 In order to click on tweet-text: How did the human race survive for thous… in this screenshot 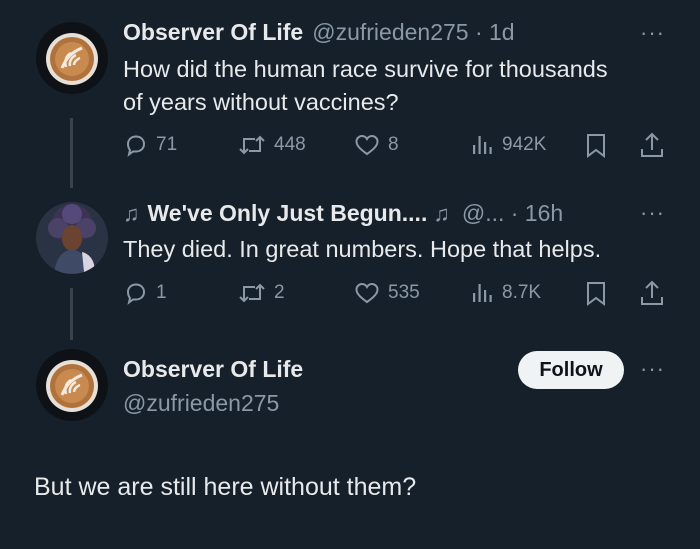, I will do `click(403, 86)`.